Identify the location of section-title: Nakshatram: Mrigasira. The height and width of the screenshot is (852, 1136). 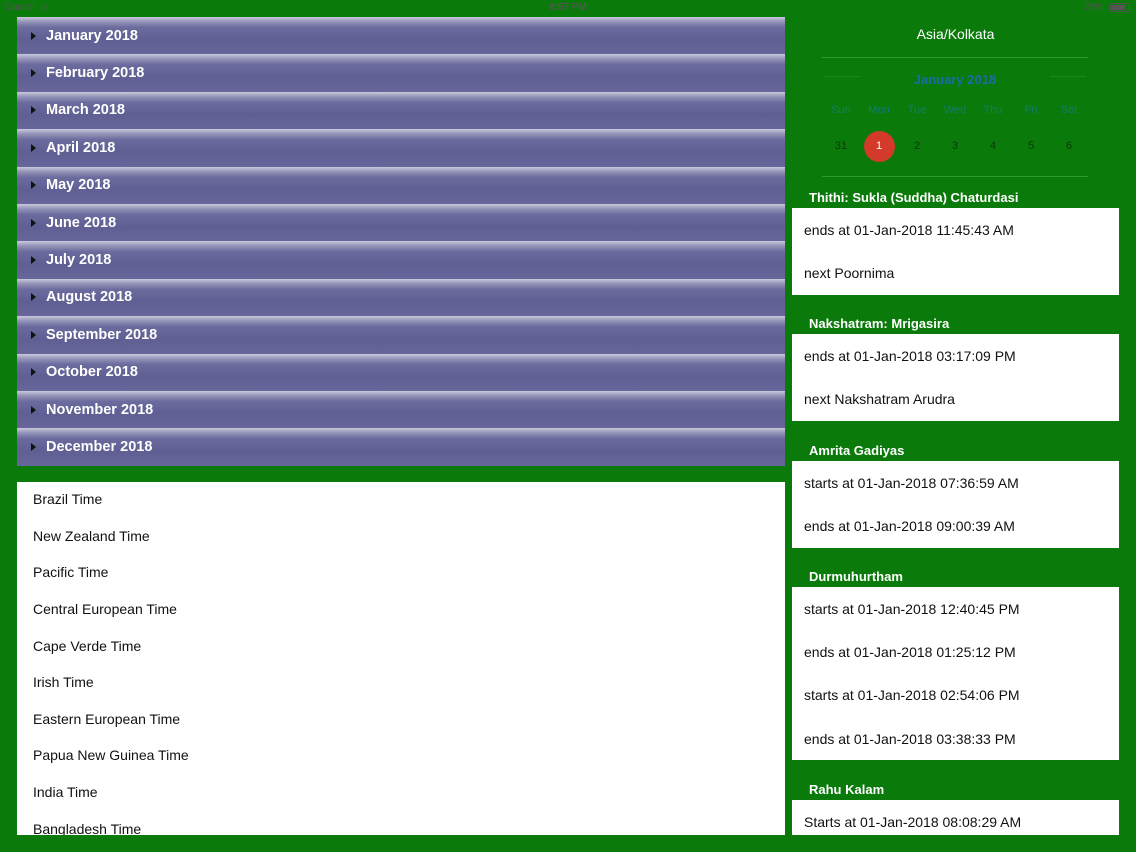
(879, 323).